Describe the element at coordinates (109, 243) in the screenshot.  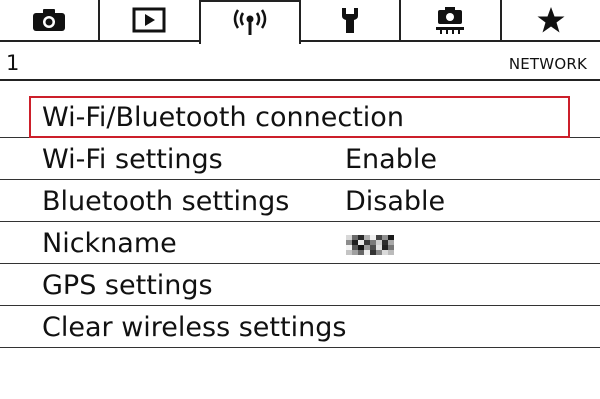
I see `menu-item-label: Nickname` at that location.